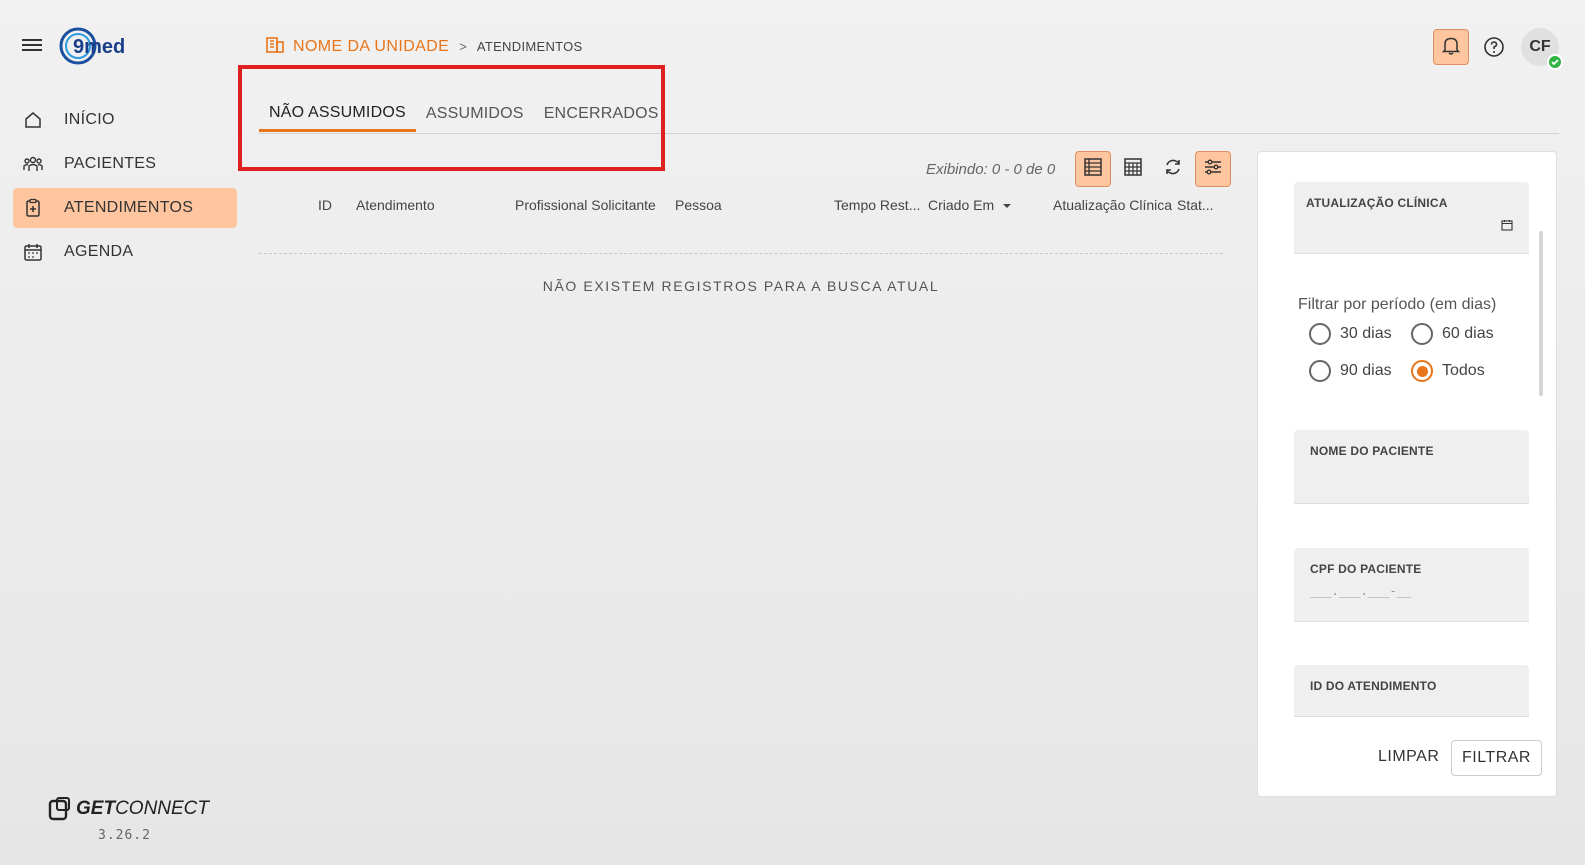 This screenshot has height=865, width=1585. Describe the element at coordinates (1408, 757) in the screenshot. I see `clear-button: LIMPAR` at that location.